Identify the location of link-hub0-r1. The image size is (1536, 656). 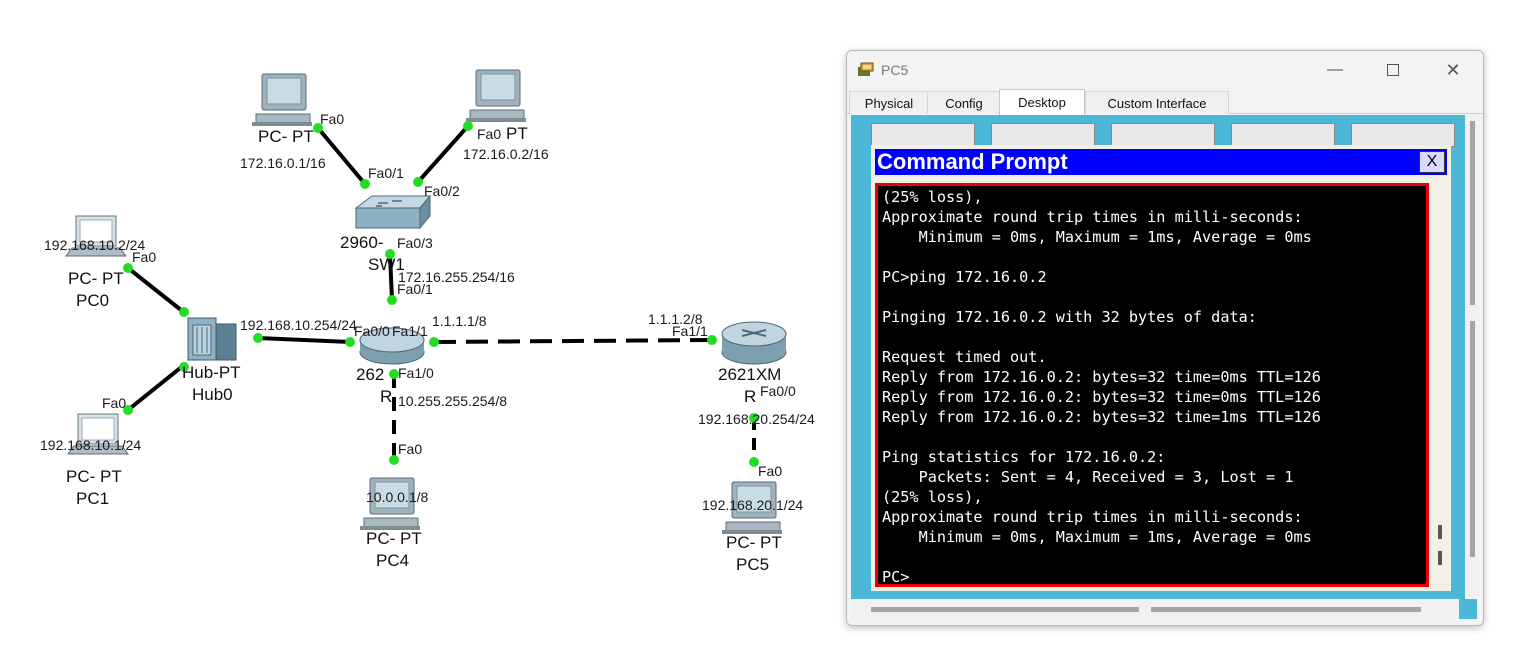
(304, 340).